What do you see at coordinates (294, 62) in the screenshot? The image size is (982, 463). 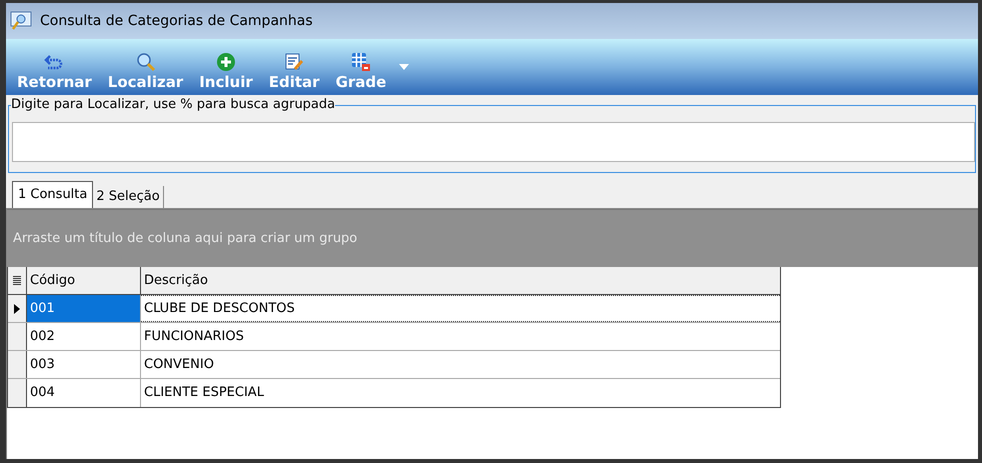 I see `edit-document-icon` at bounding box center [294, 62].